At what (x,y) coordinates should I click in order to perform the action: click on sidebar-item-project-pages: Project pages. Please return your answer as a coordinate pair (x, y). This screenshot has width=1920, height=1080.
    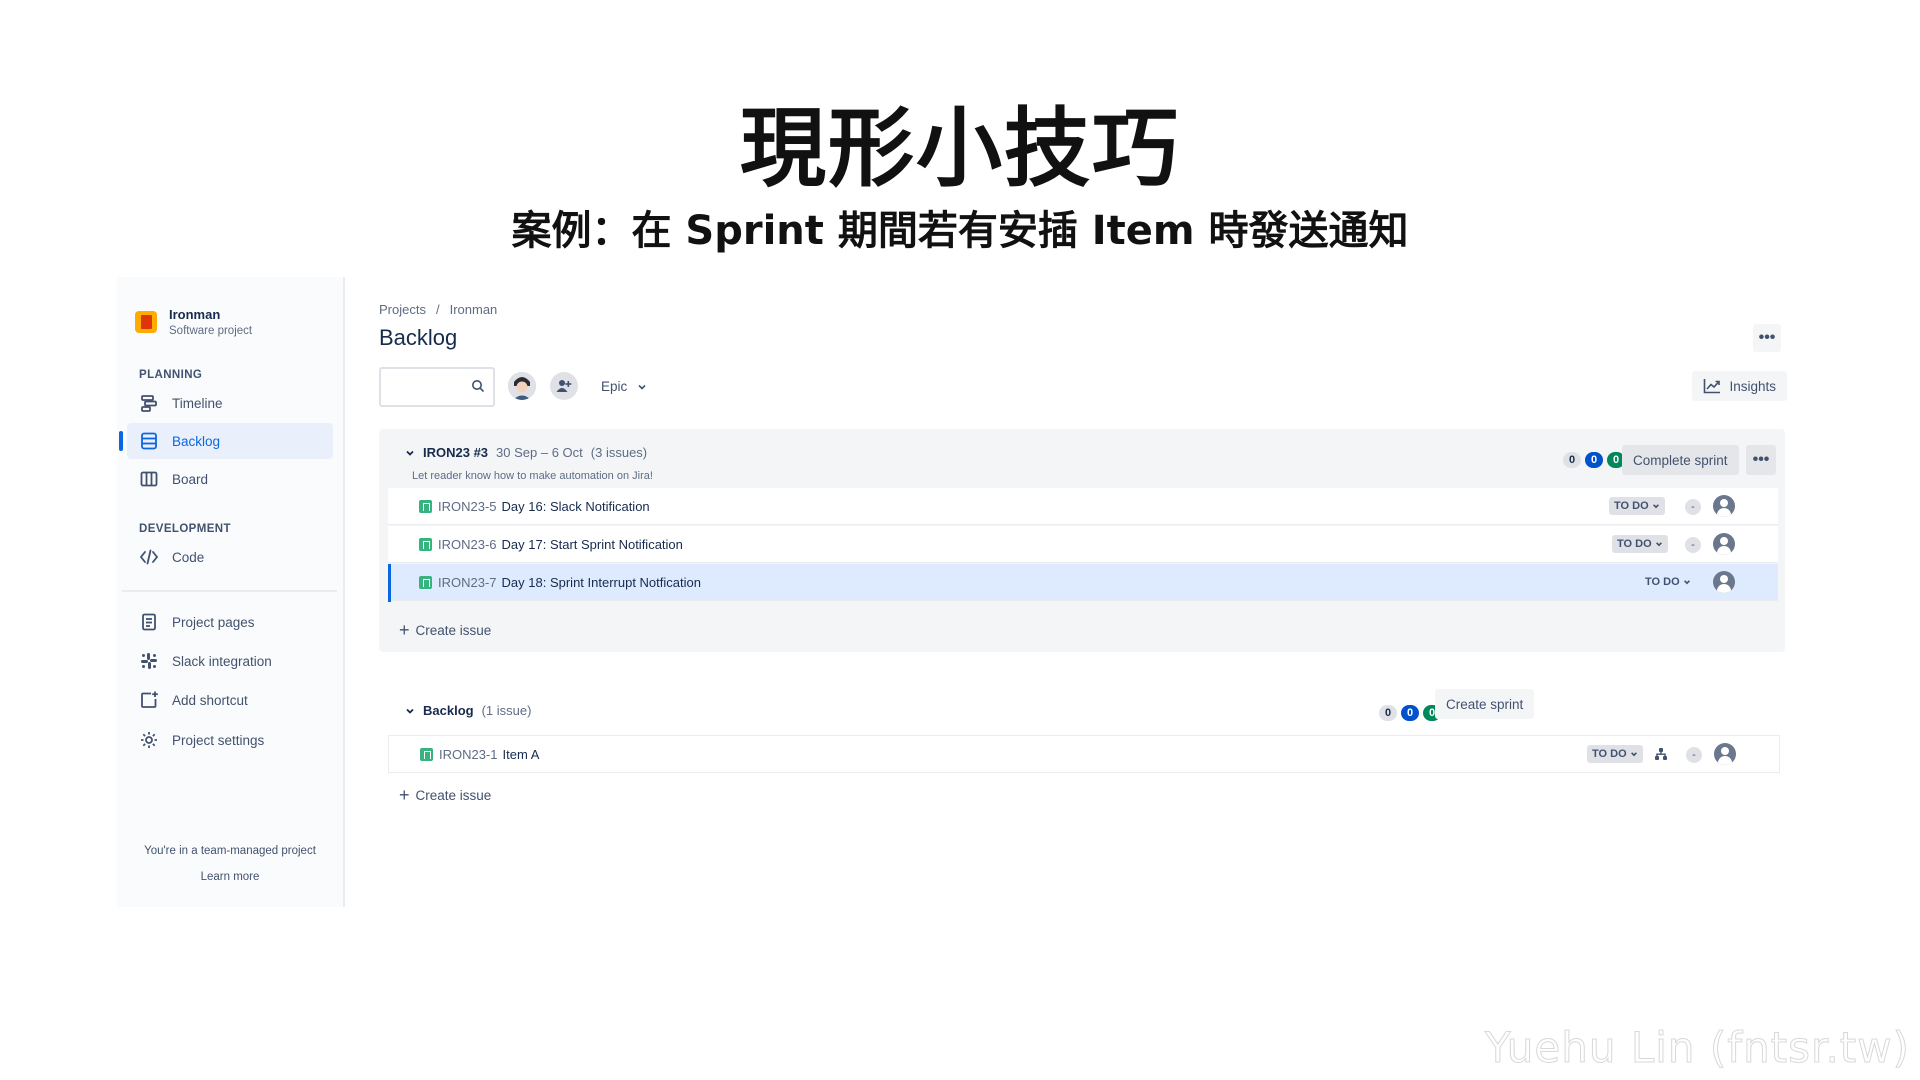
    Looking at the image, I should click on (230, 622).